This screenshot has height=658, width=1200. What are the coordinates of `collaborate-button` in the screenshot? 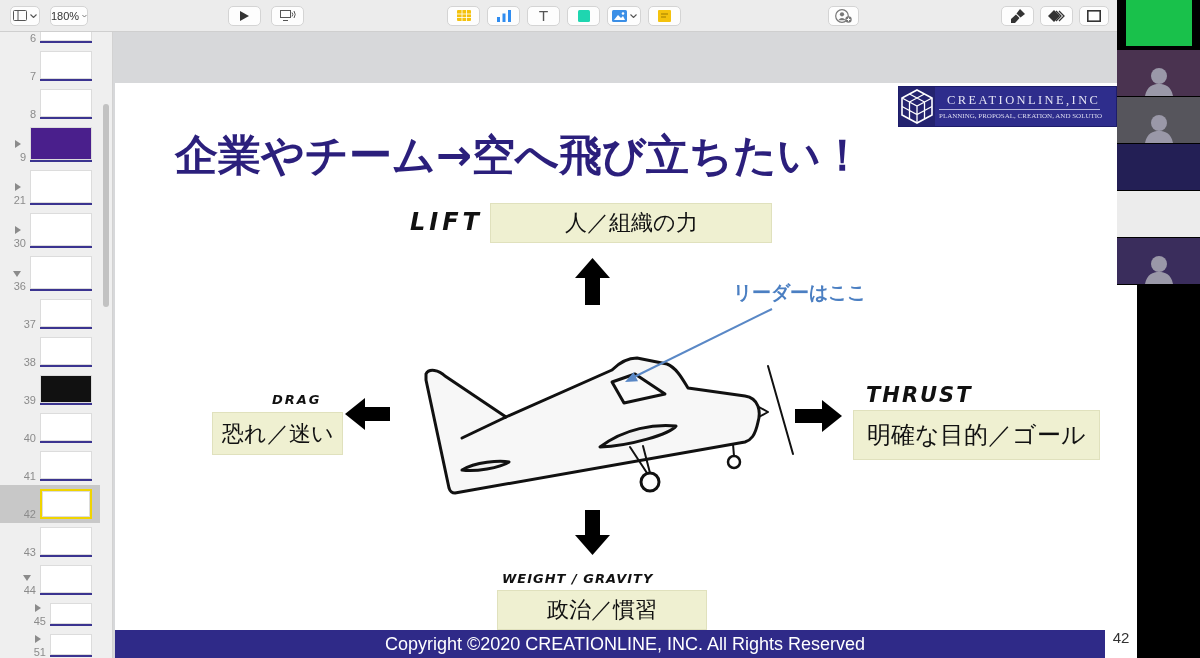 It's located at (843, 15).